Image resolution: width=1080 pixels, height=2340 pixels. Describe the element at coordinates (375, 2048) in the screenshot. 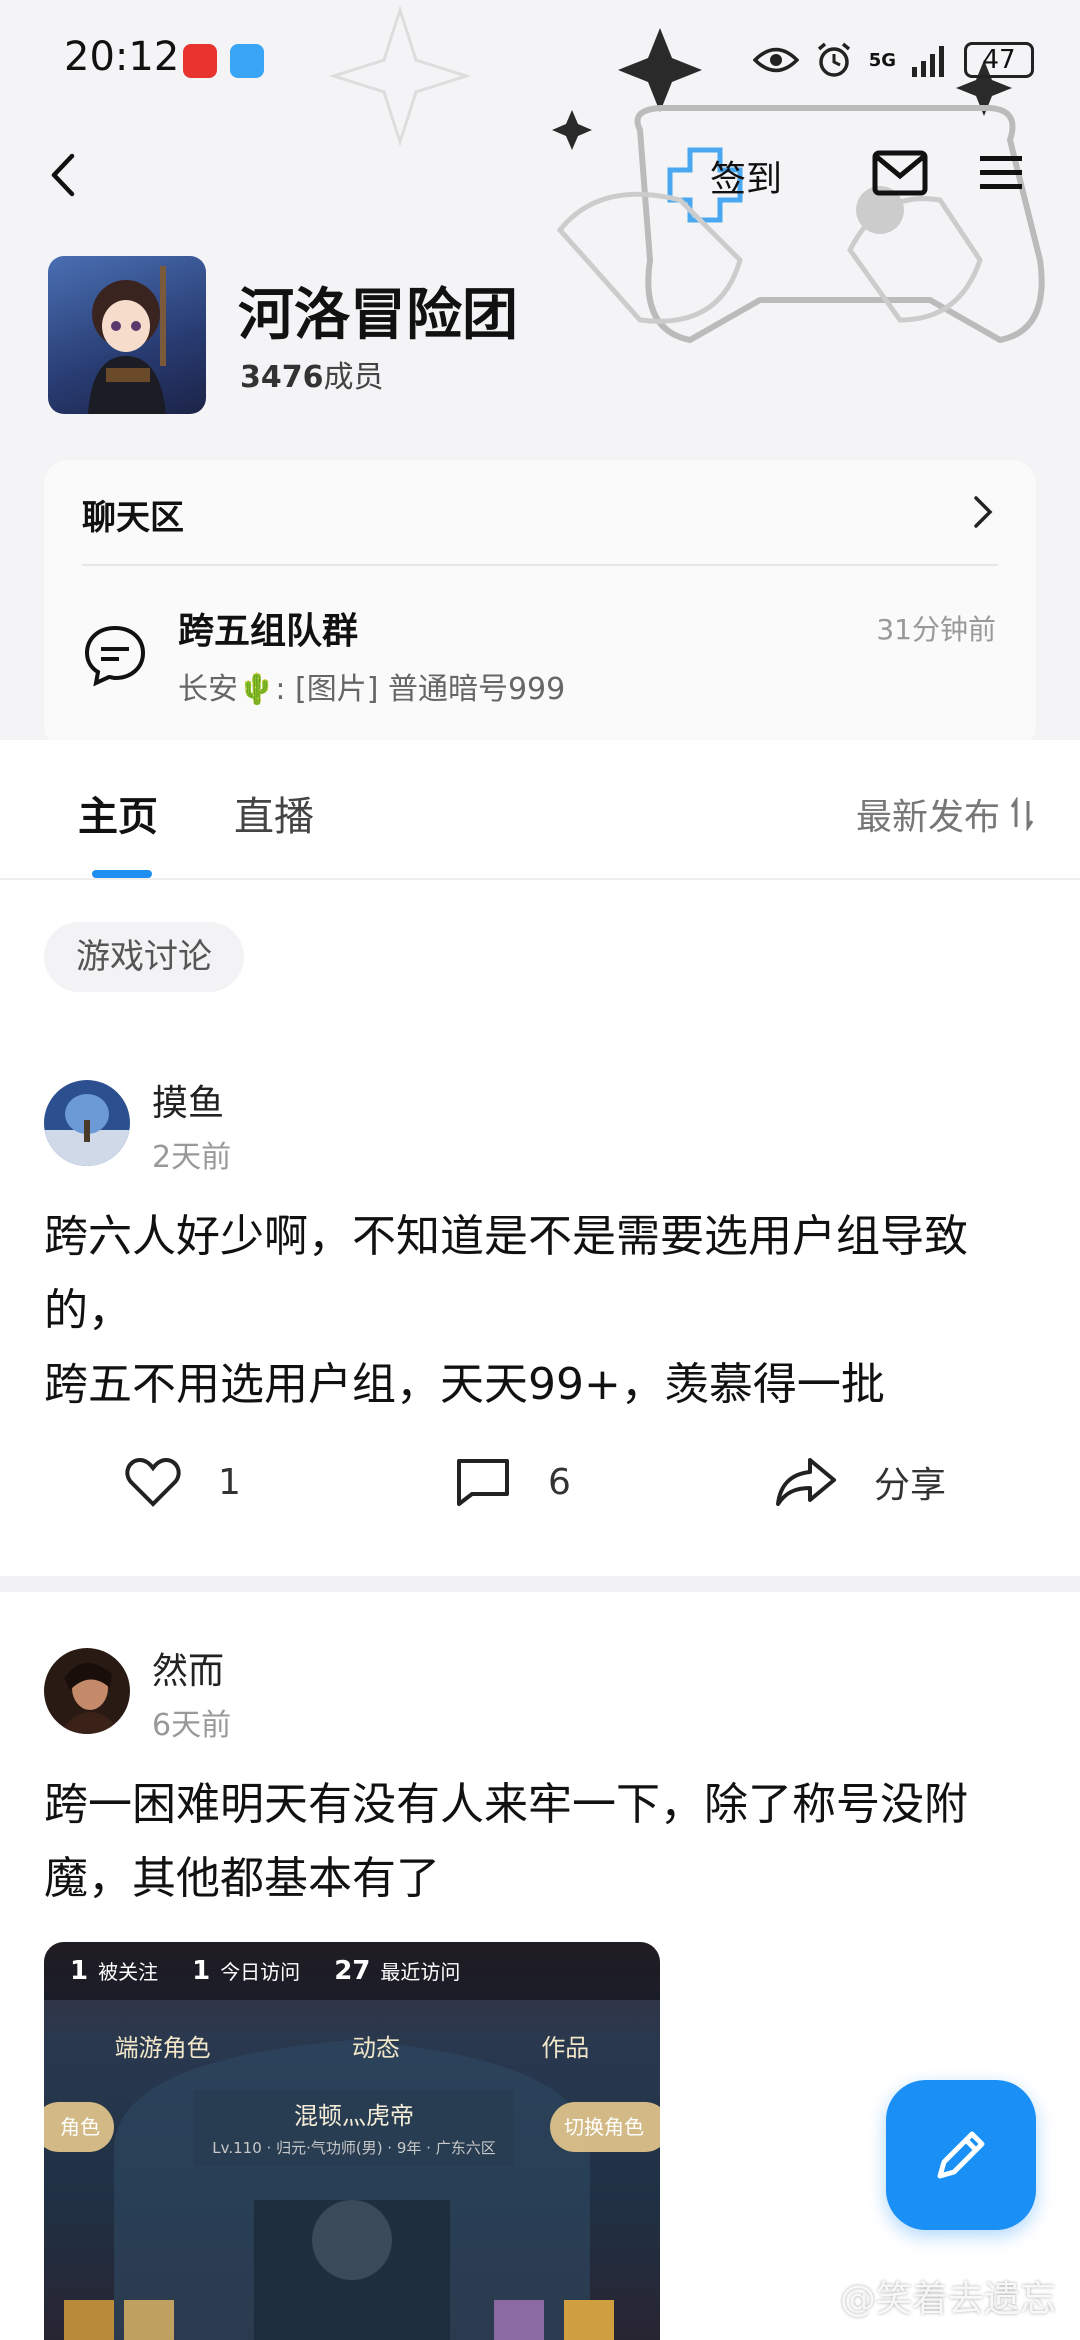

I see `image-tab-feed: 动态` at that location.